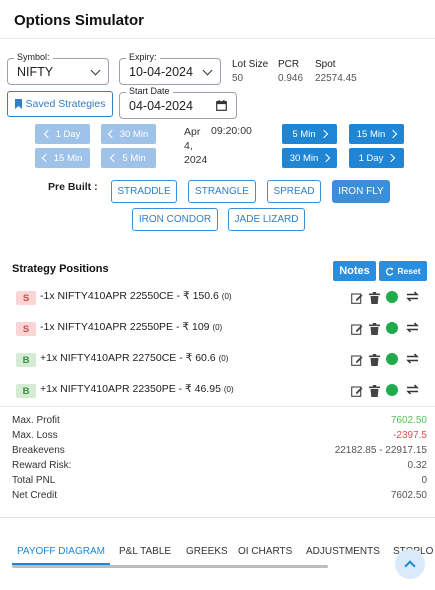  What do you see at coordinates (61, 551) in the screenshot?
I see `tab-payoff-diagram: PAYOFF DIAGRAM` at bounding box center [61, 551].